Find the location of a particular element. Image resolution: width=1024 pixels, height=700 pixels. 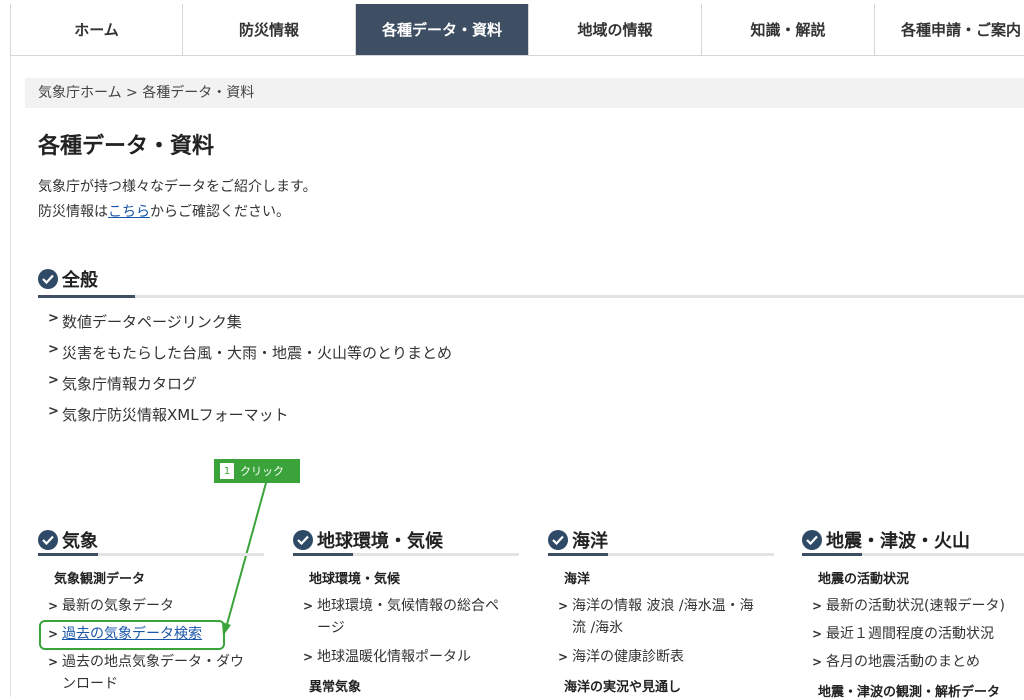

section-title: 地球環境・気候 is located at coordinates (380, 541).